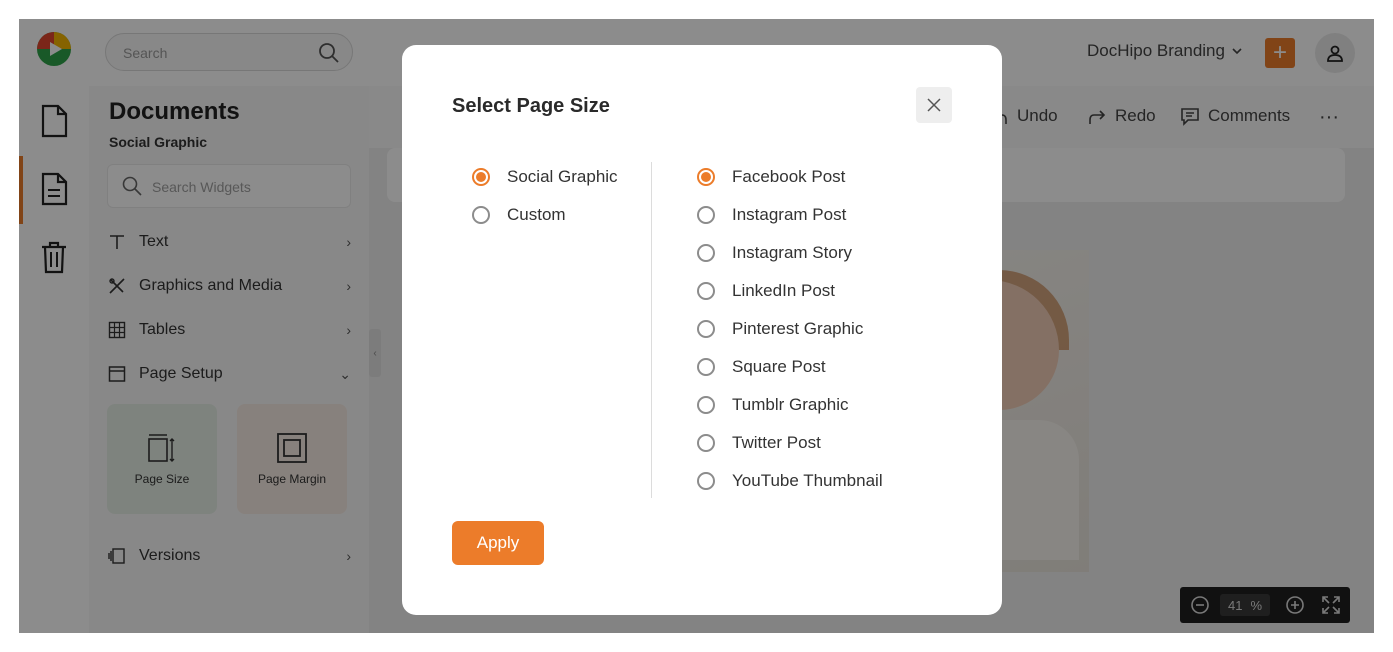 This screenshot has height=652, width=1393. Describe the element at coordinates (779, 366) in the screenshot. I see `option-label: Square Post` at that location.